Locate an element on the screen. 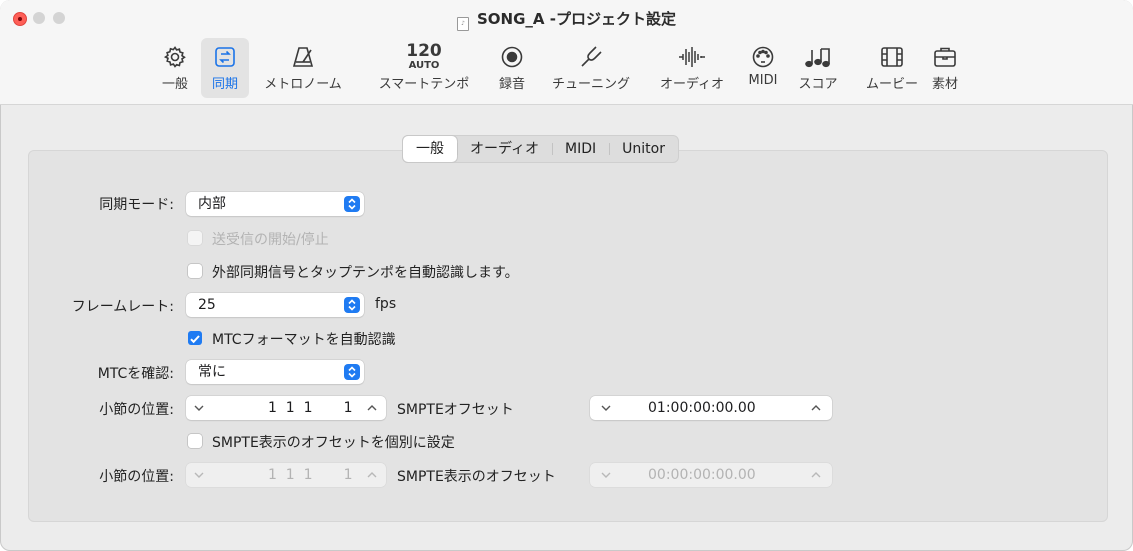 The width and height of the screenshot is (1133, 551). mtc-auto-label: MTCフォーマットを自動認識 is located at coordinates (304, 340).